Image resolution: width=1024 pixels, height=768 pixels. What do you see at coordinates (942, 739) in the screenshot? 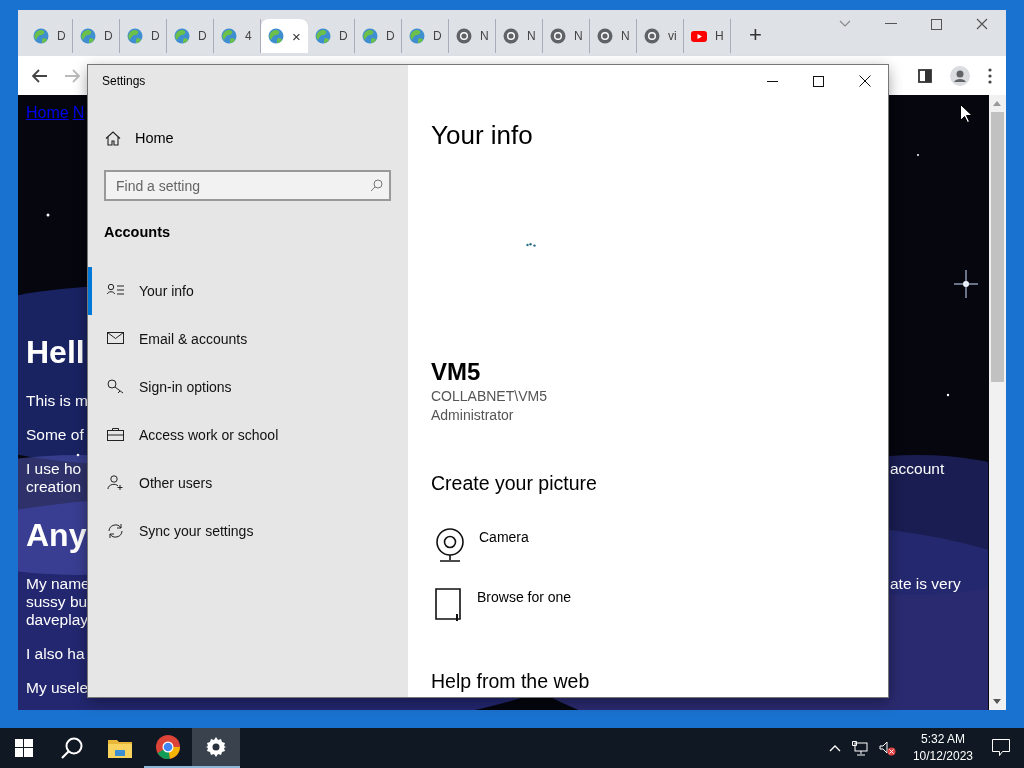
I see `clock-time: 5:32 AM` at bounding box center [942, 739].